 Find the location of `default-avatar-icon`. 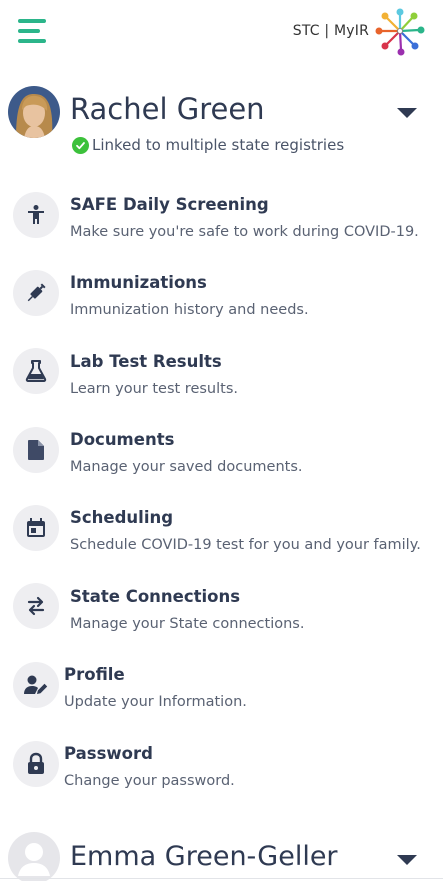

default-avatar-icon is located at coordinates (34, 856).